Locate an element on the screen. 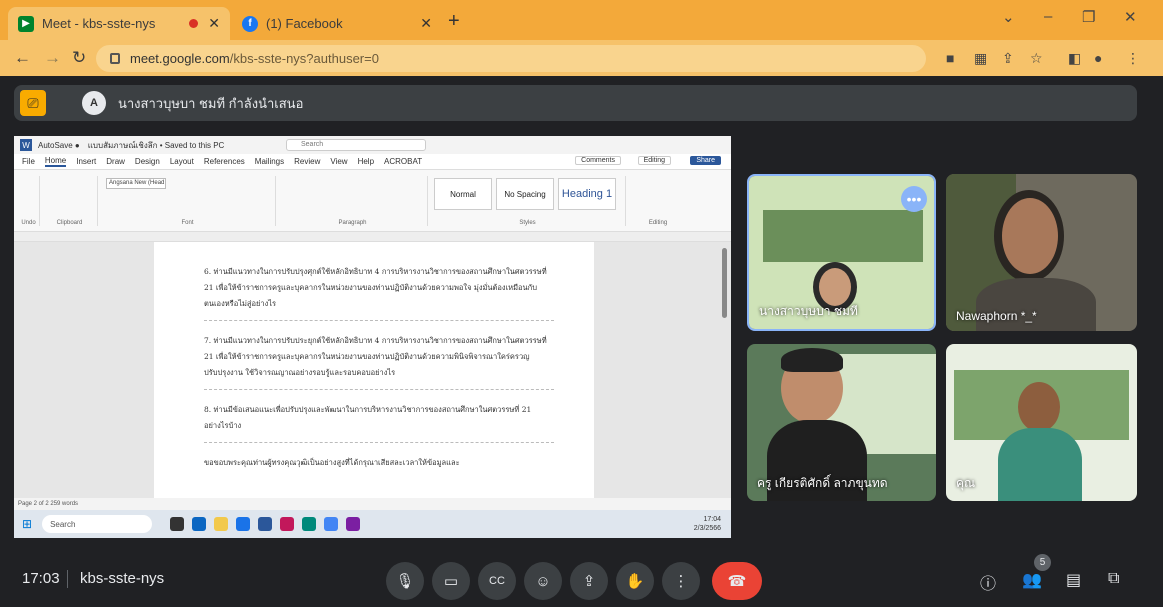  camera-button: ▭ is located at coordinates (451, 581).